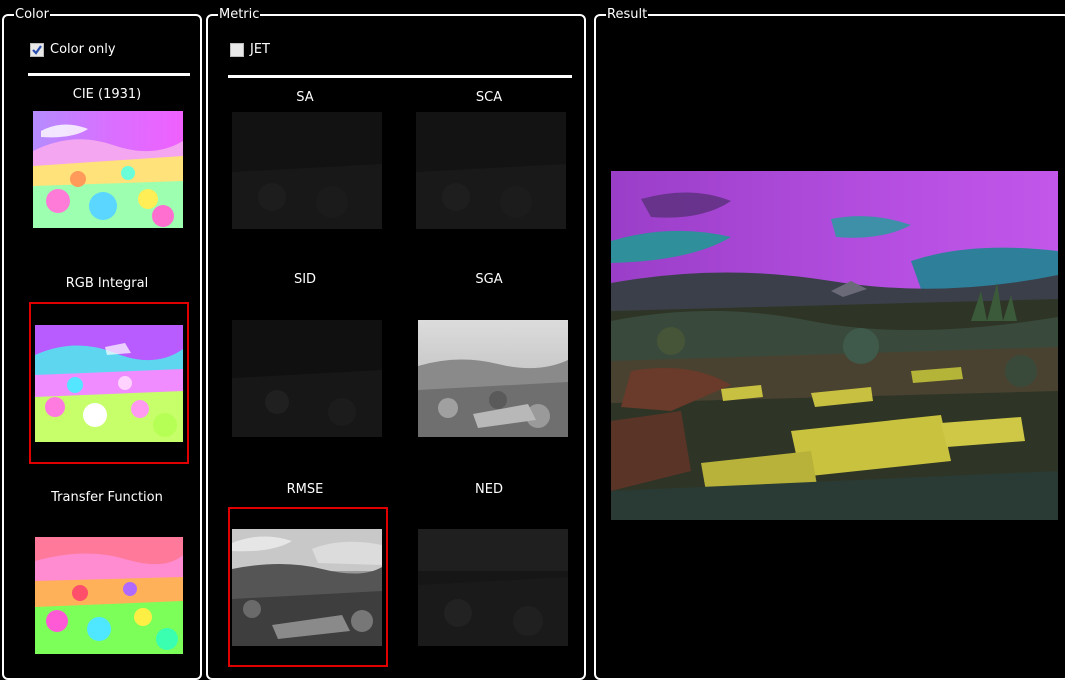 The height and width of the screenshot is (680, 1065). Describe the element at coordinates (108, 169) in the screenshot. I see `cie-1931-thumbnail` at that location.